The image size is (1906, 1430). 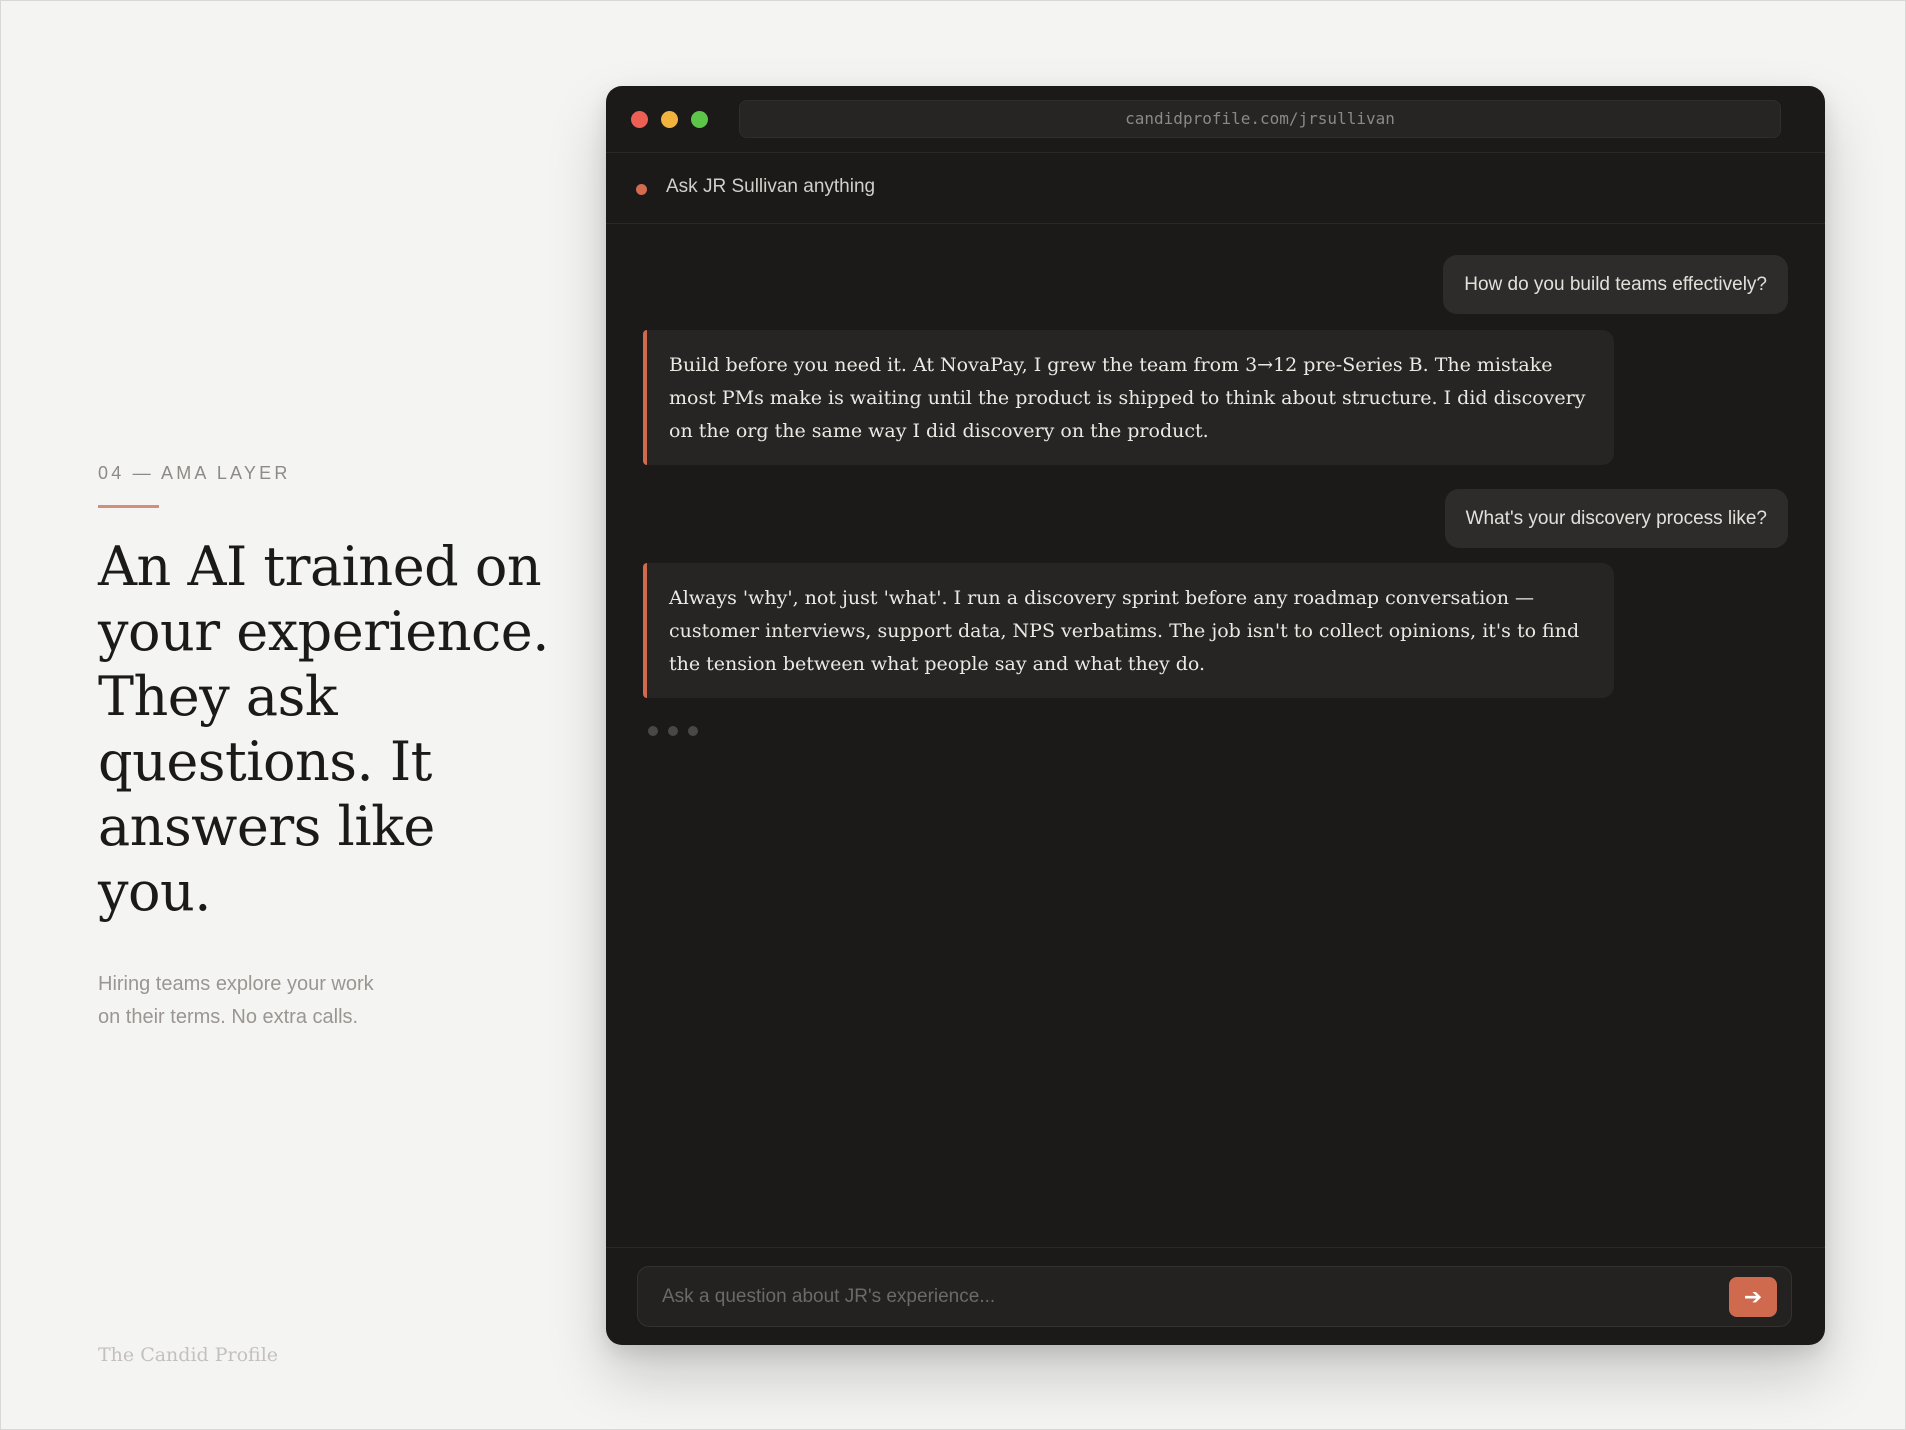 I want to click on user-message: How do you build teams effectively?, so click(x=1615, y=284).